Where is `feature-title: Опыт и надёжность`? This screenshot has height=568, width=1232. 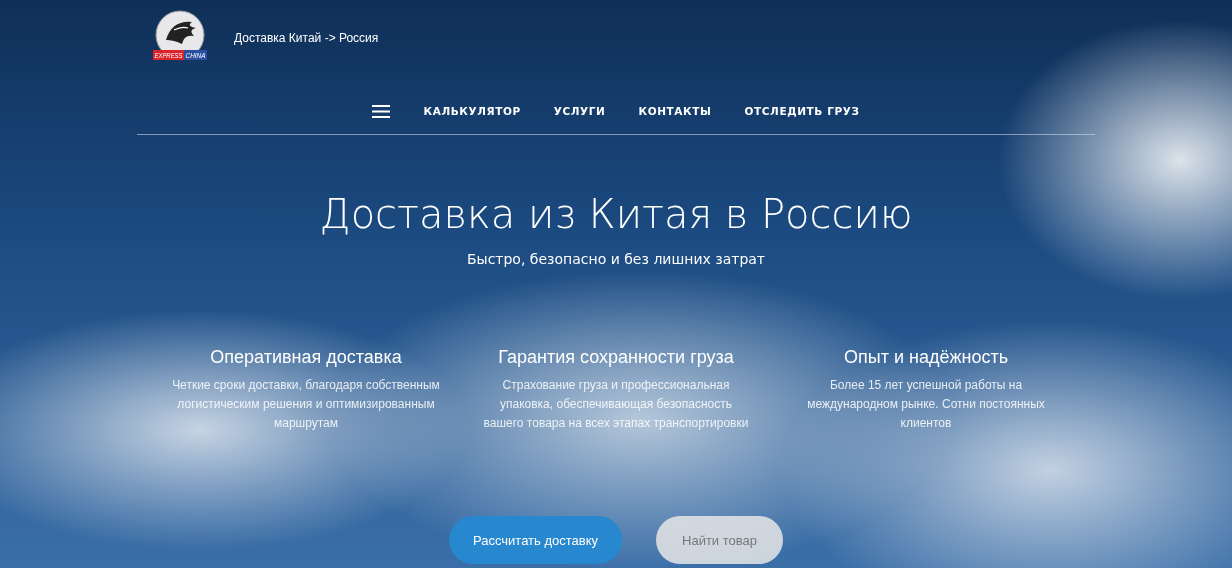
feature-title: Опыт и надёжность is located at coordinates (926, 357).